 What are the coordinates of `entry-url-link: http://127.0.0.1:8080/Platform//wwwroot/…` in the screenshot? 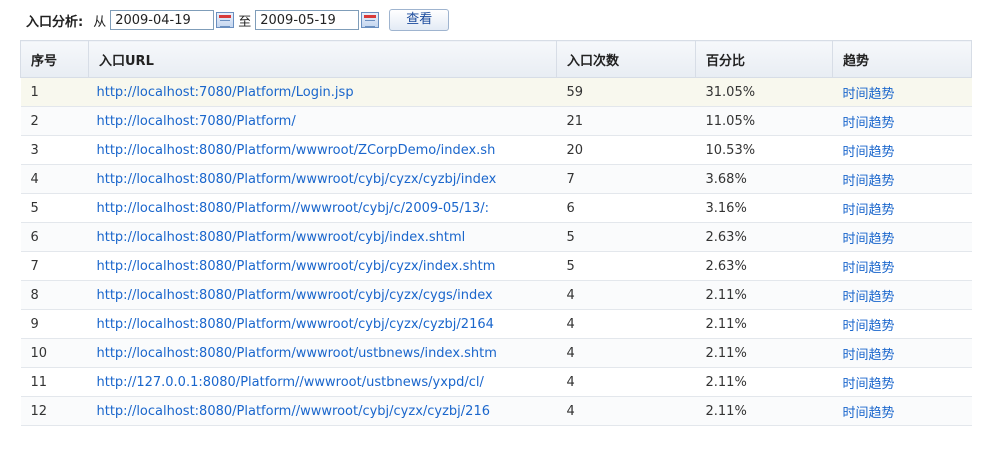 It's located at (290, 382).